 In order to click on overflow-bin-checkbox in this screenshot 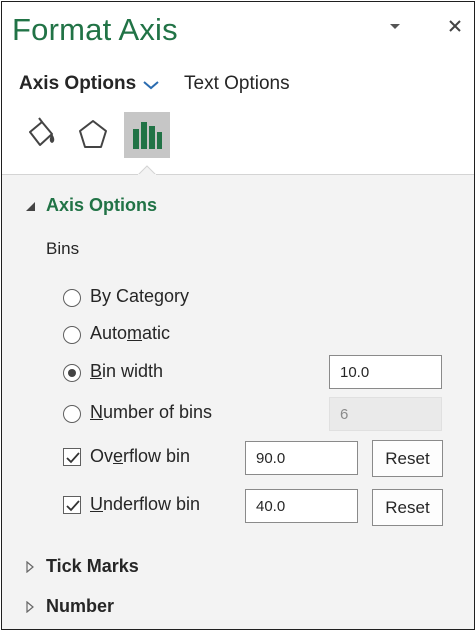, I will do `click(72, 457)`.